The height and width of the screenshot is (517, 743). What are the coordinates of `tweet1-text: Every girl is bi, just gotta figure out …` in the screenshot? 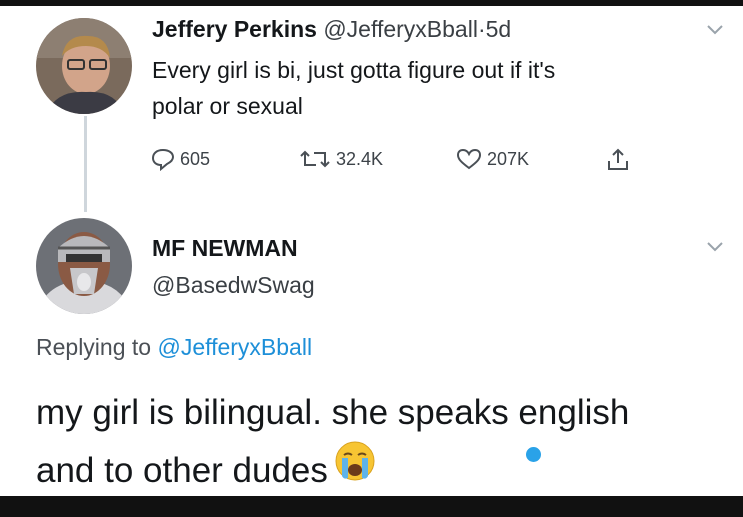 It's located at (432, 88).